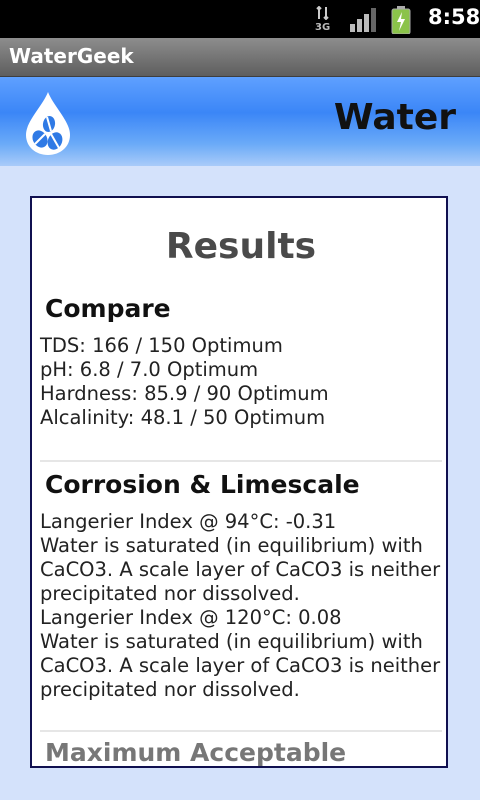 This screenshot has width=480, height=800. Describe the element at coordinates (363, 20) in the screenshot. I see `signal-strength-icon` at that location.